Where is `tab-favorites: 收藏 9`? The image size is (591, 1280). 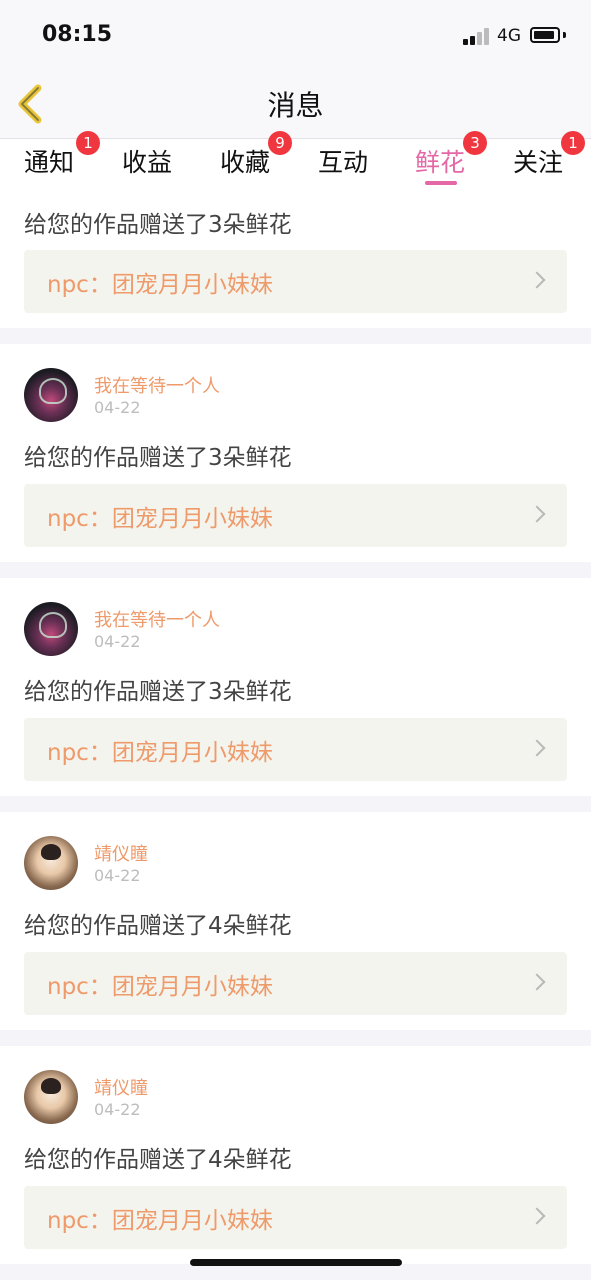
tab-favorites: 收藏 9 is located at coordinates (256, 160).